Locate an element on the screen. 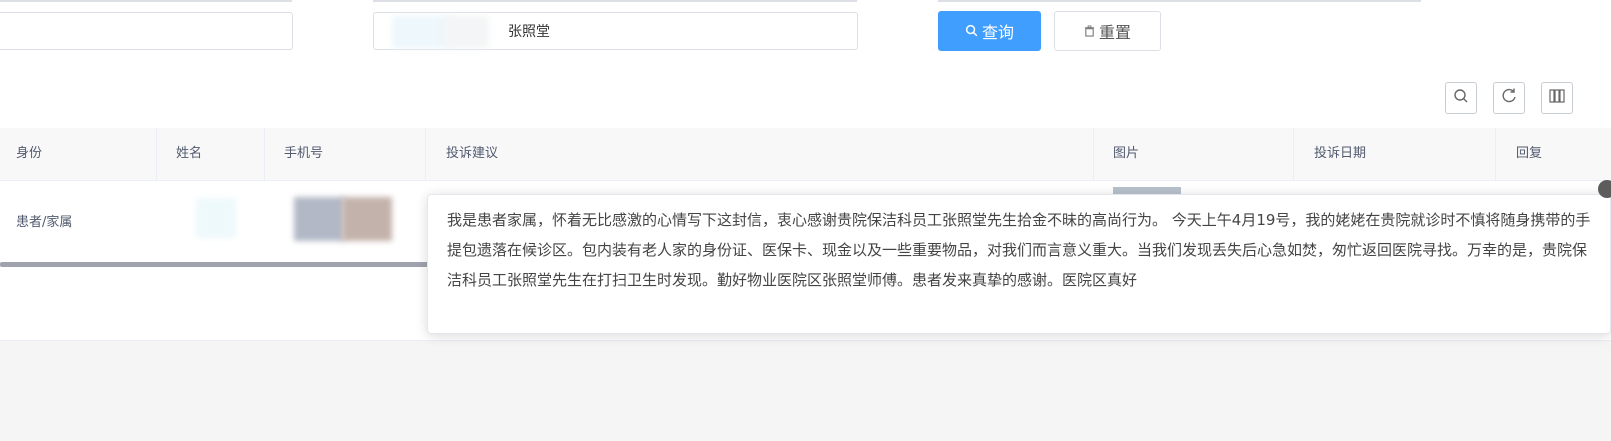 The width and height of the screenshot is (1611, 441). top-border-right is located at coordinates (1179, 1).